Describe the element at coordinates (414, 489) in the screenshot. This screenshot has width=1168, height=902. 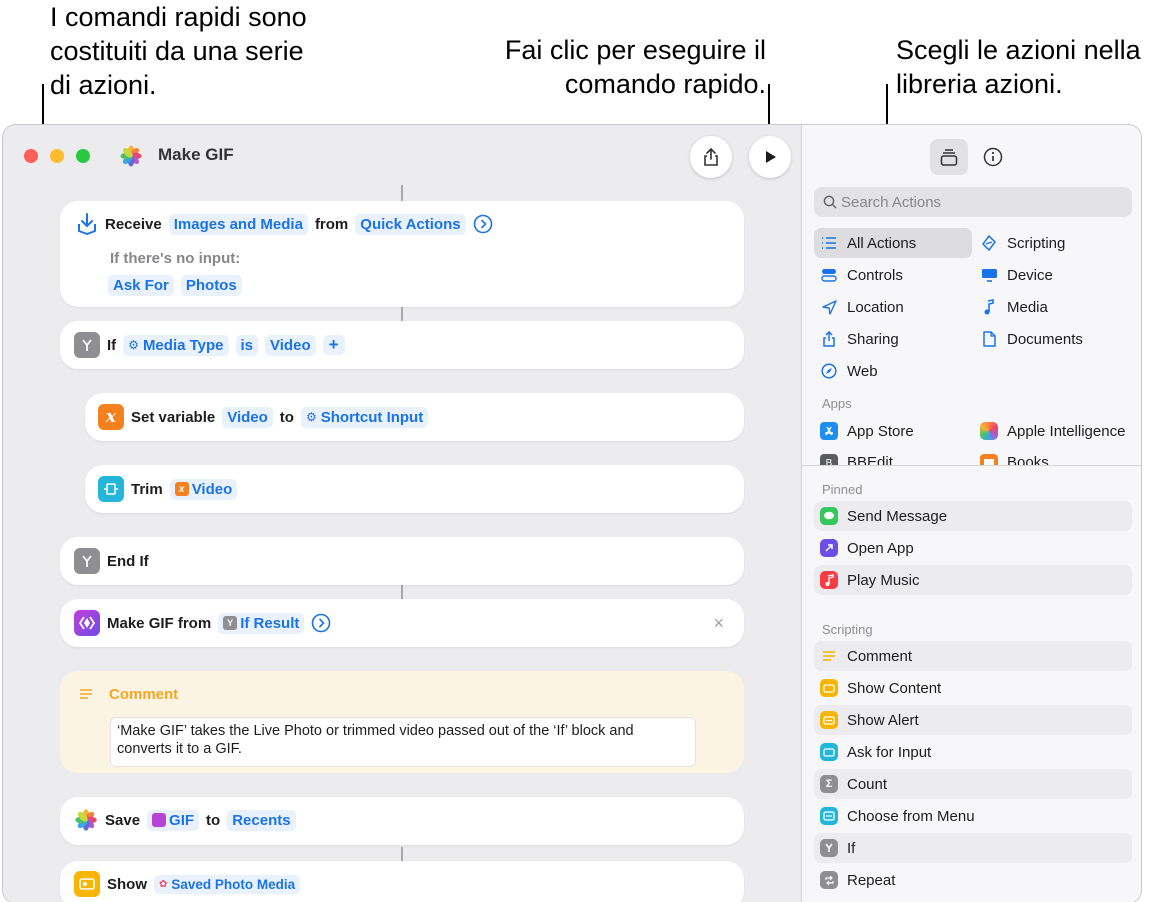
I see `trim-action: Trim x Video` at that location.